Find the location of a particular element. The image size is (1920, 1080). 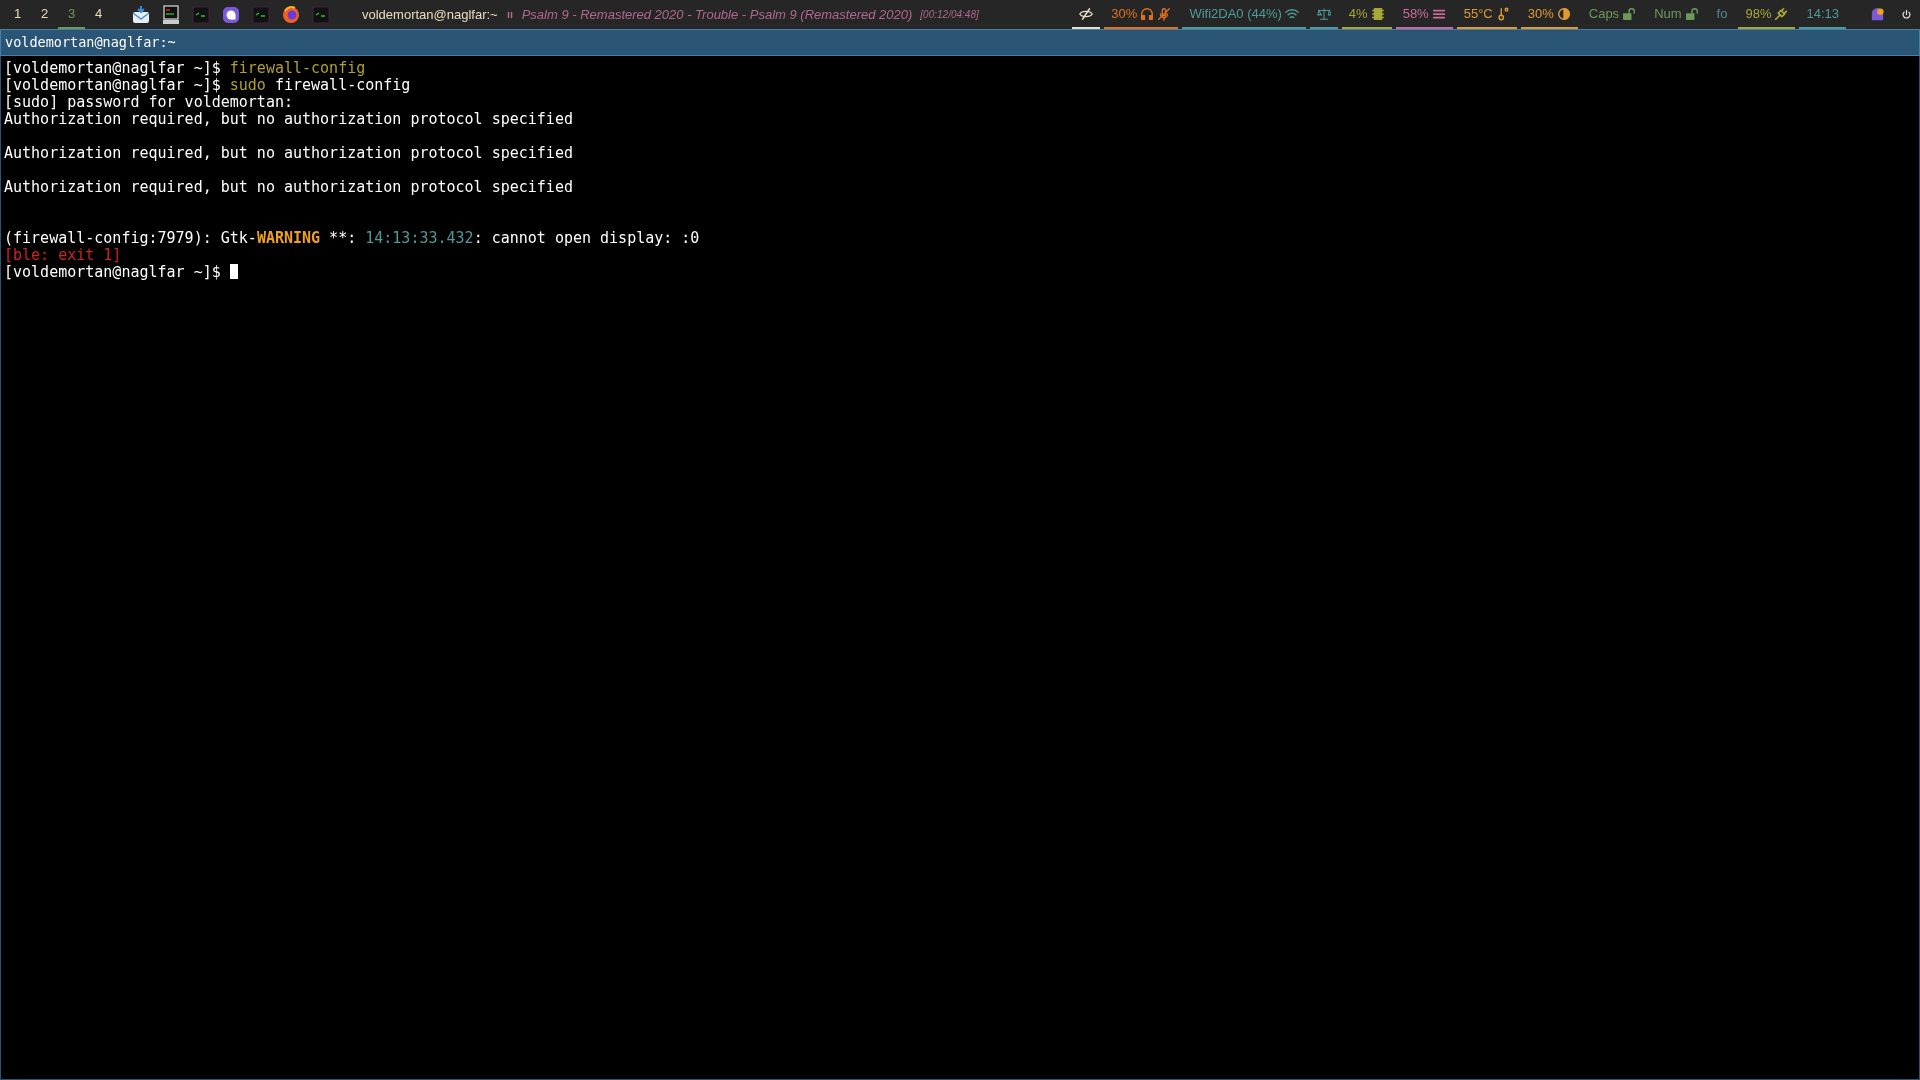

thermometer-icon is located at coordinates (1502, 13).